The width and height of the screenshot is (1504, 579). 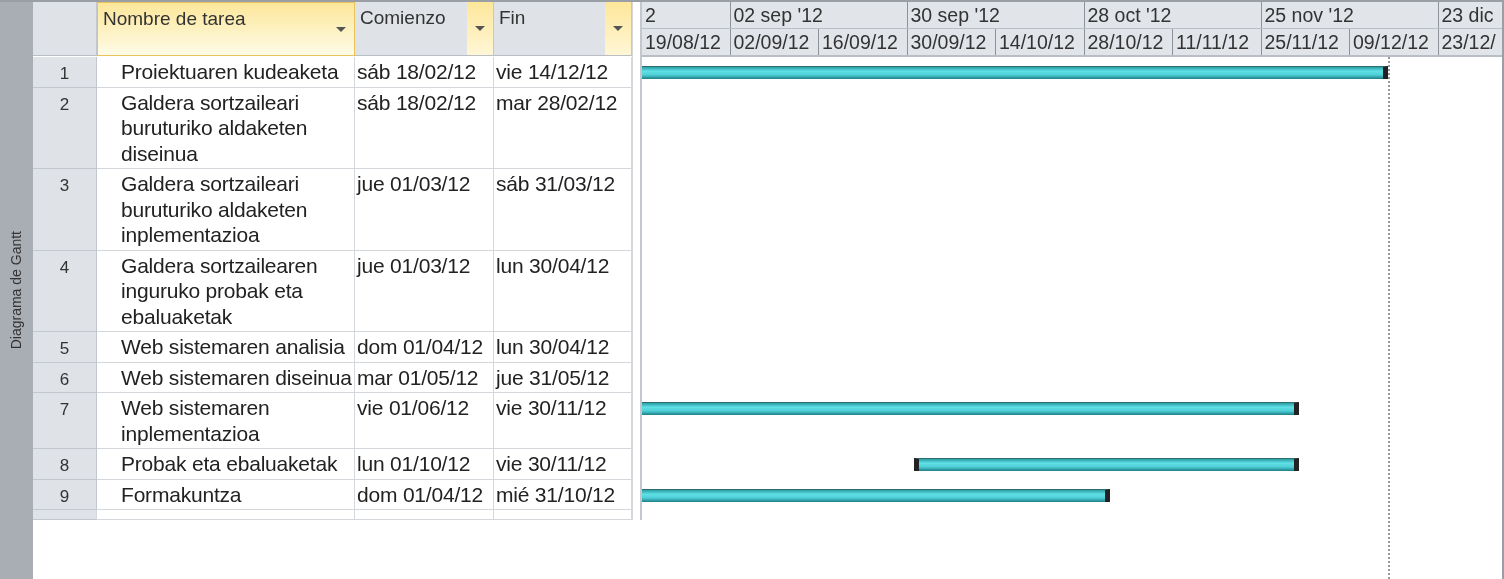 I want to click on row-number: 4, so click(x=65, y=291).